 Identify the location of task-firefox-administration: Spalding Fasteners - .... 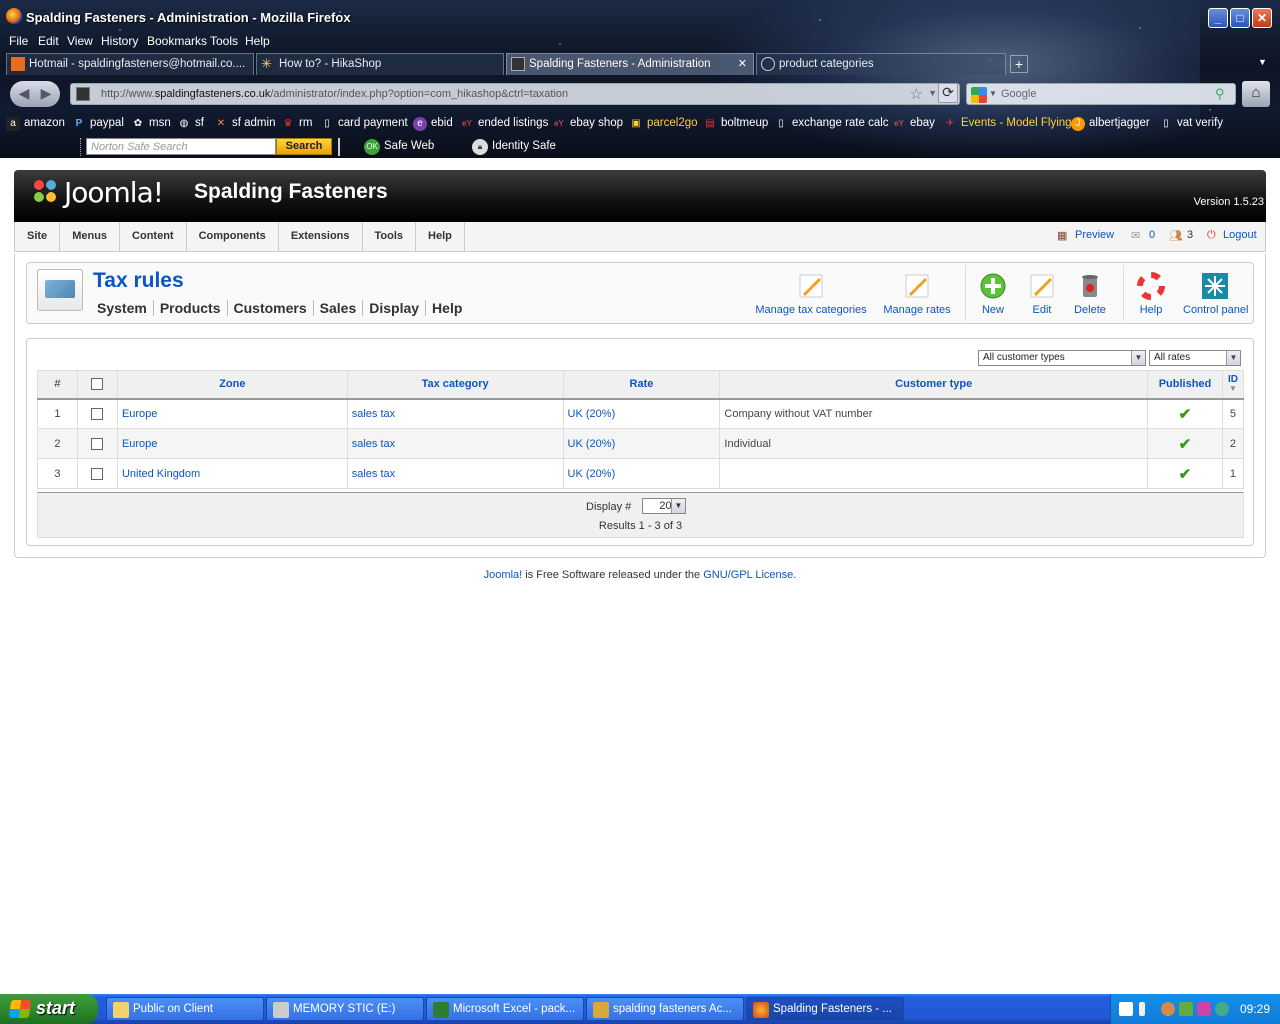
(825, 1009).